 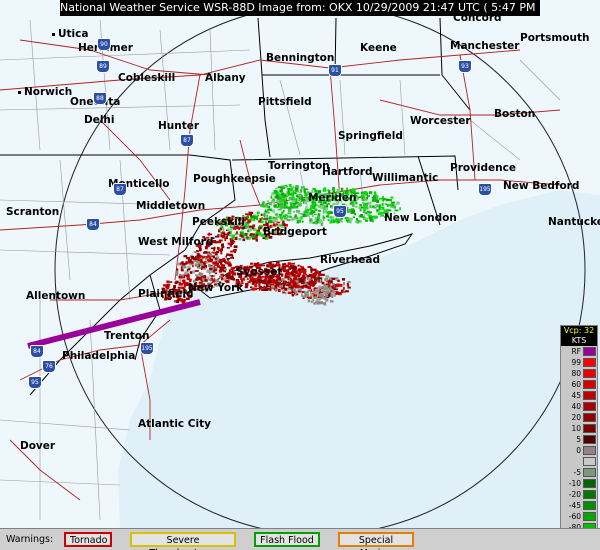 I want to click on interstate-shield-icon: 87, so click(x=187, y=140).